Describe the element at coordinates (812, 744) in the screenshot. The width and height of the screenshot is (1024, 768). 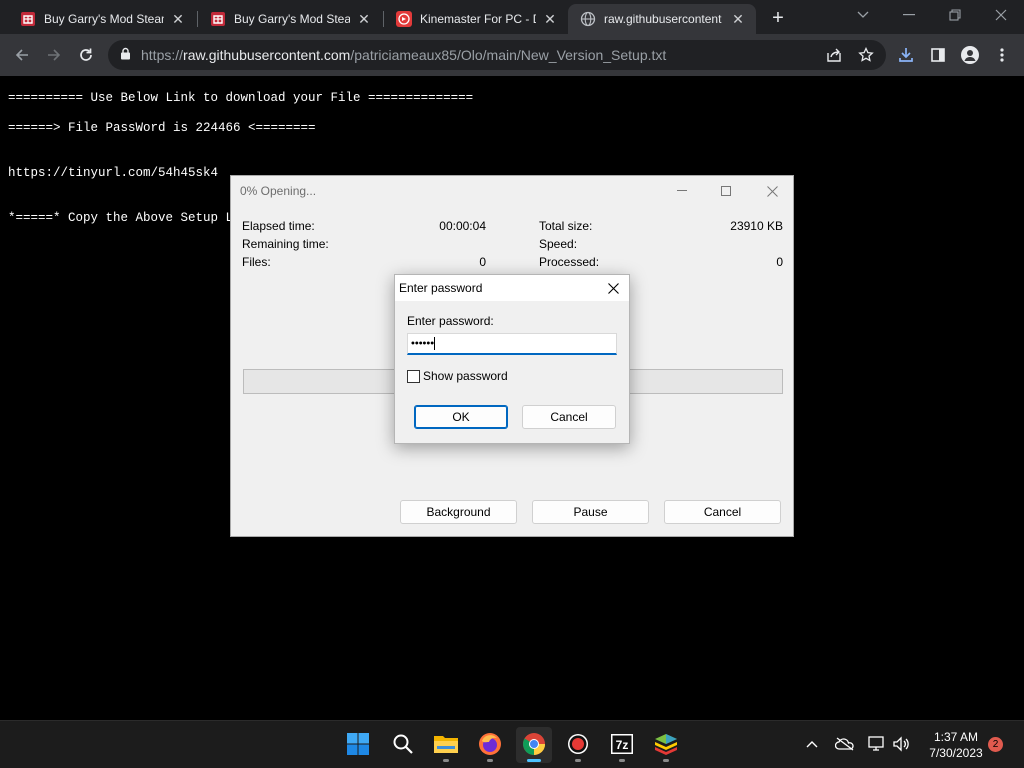
I see `show-hidden-icons-chevron-icon` at that location.